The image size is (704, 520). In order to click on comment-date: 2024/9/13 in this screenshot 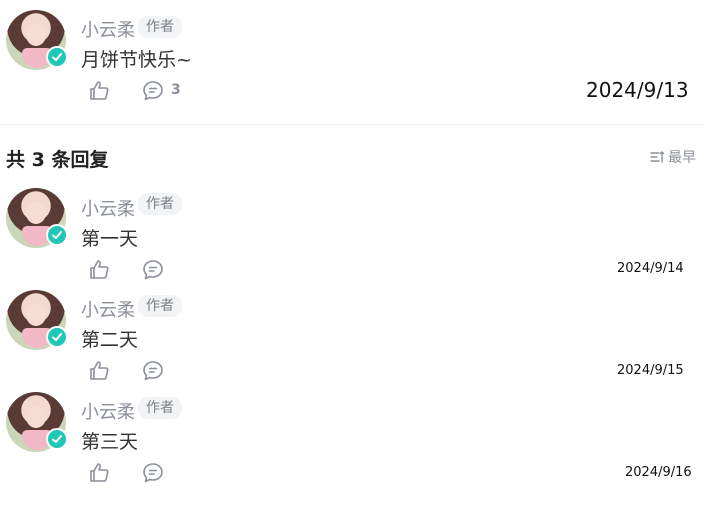, I will do `click(637, 90)`.